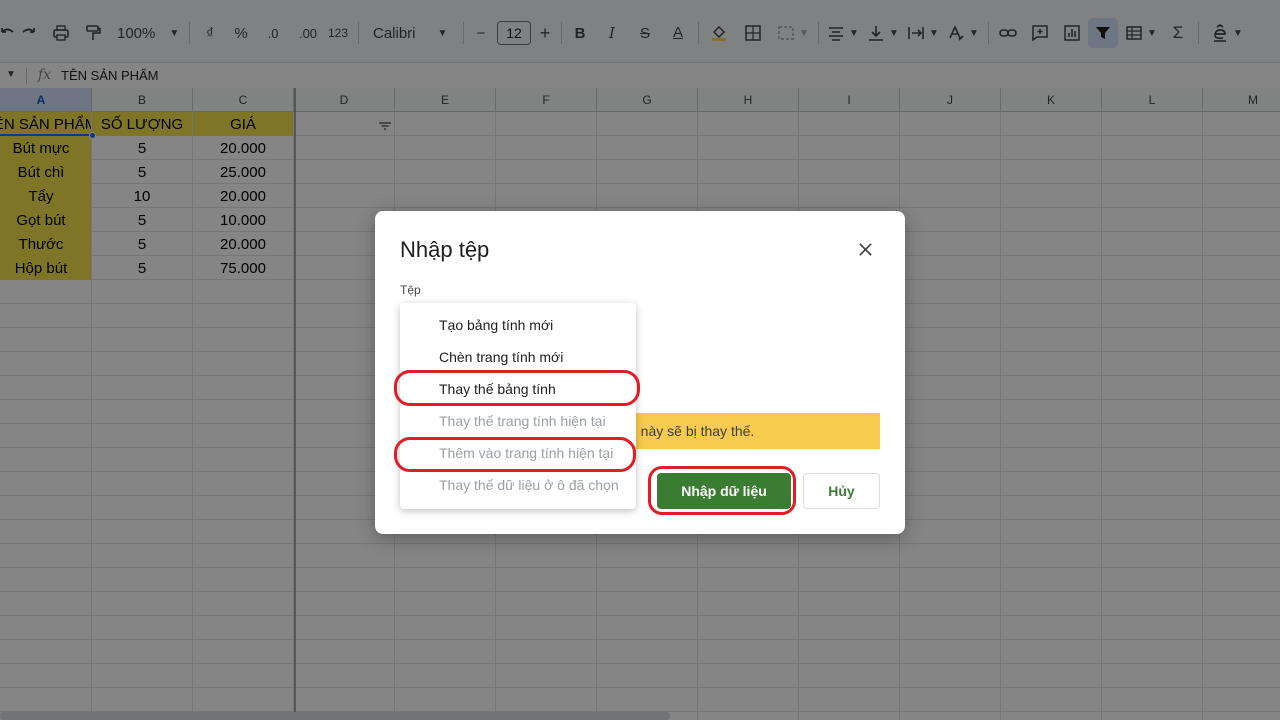 Image resolution: width=1280 pixels, height=720 pixels. I want to click on menu-item: Thay thế dữ liệu ở ô đã chọn, so click(518, 485).